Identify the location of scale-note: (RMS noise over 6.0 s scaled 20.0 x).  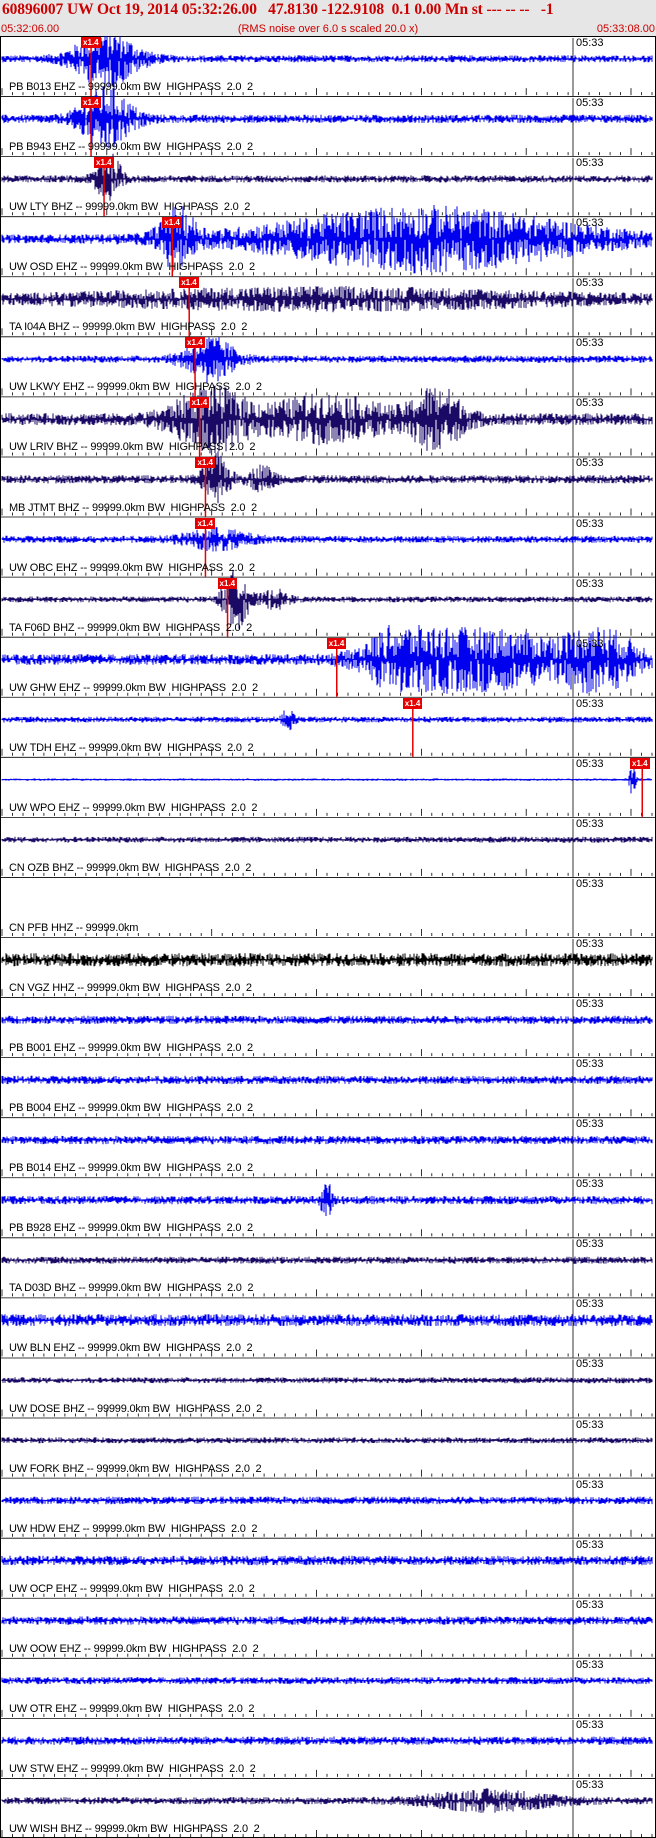
(328, 29).